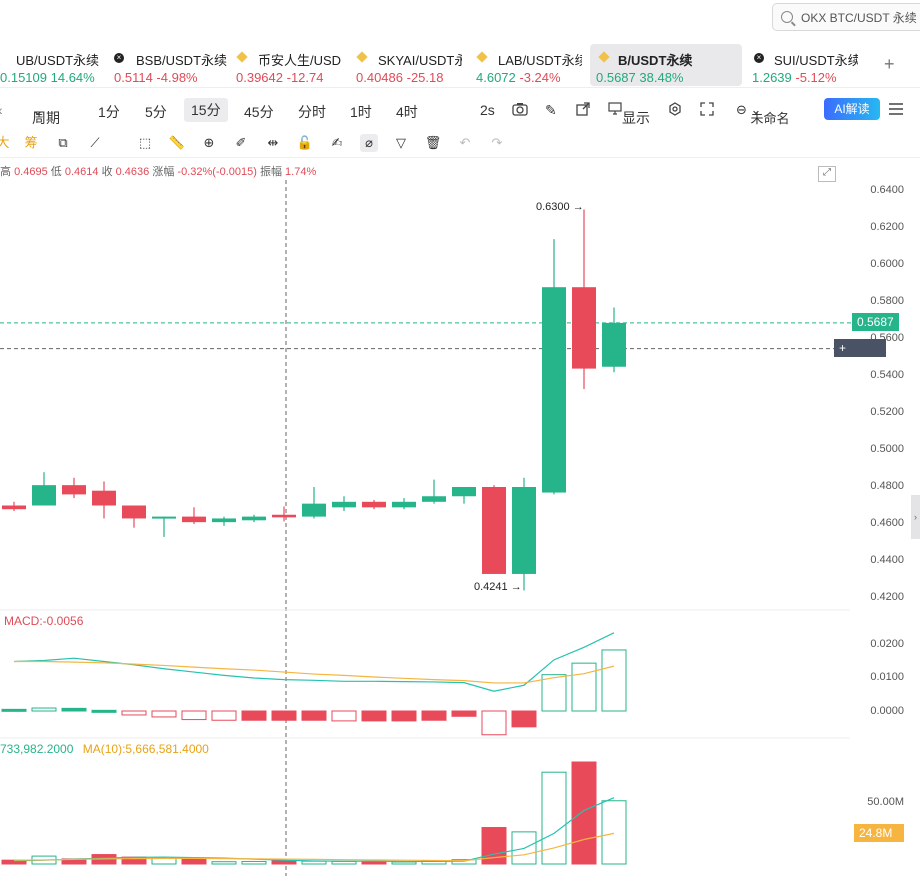 This screenshot has height=876, width=920. I want to click on low-marker: 0.4241 →, so click(498, 587).